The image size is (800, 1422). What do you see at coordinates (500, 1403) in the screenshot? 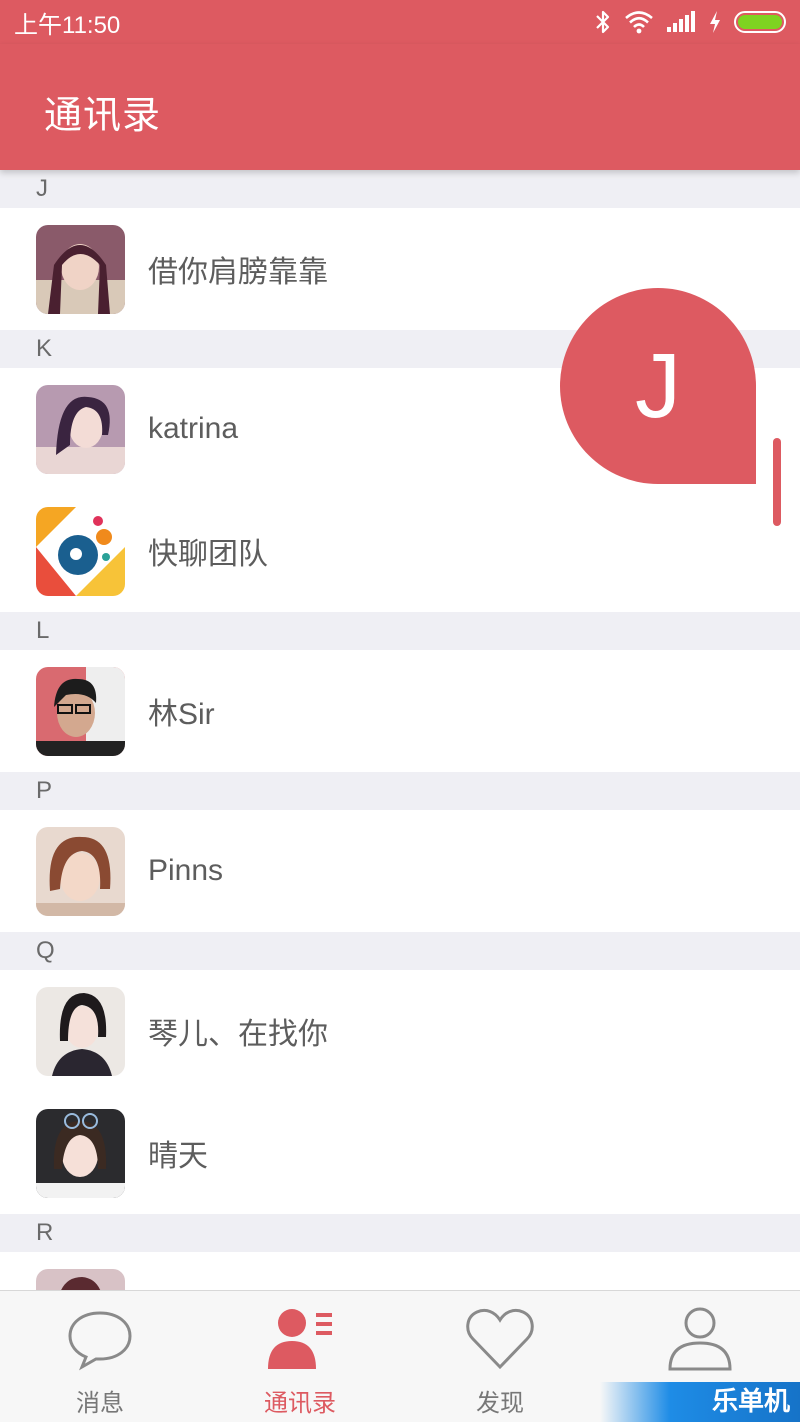
I see `tab-label: 发现` at bounding box center [500, 1403].